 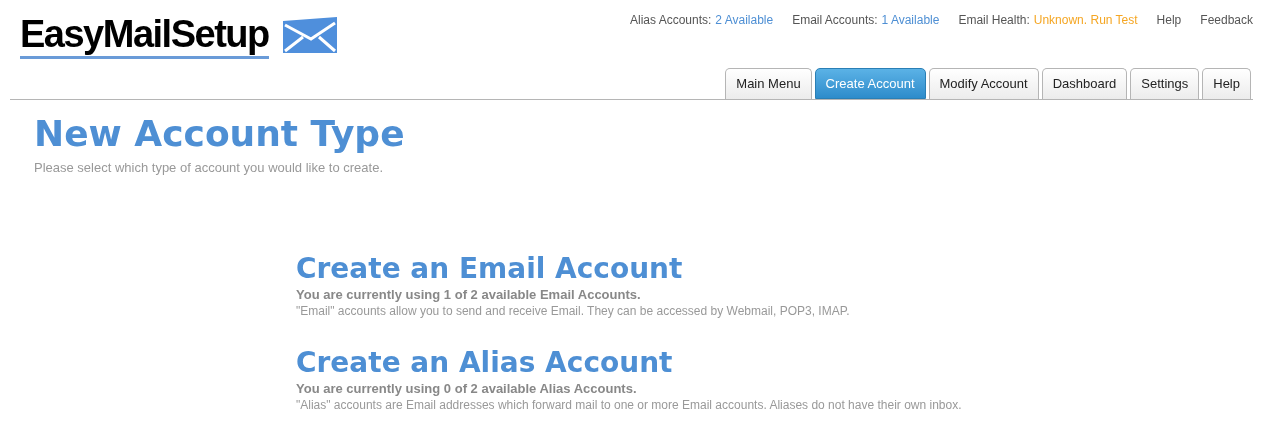 What do you see at coordinates (1169, 20) in the screenshot?
I see `header-link: Help` at bounding box center [1169, 20].